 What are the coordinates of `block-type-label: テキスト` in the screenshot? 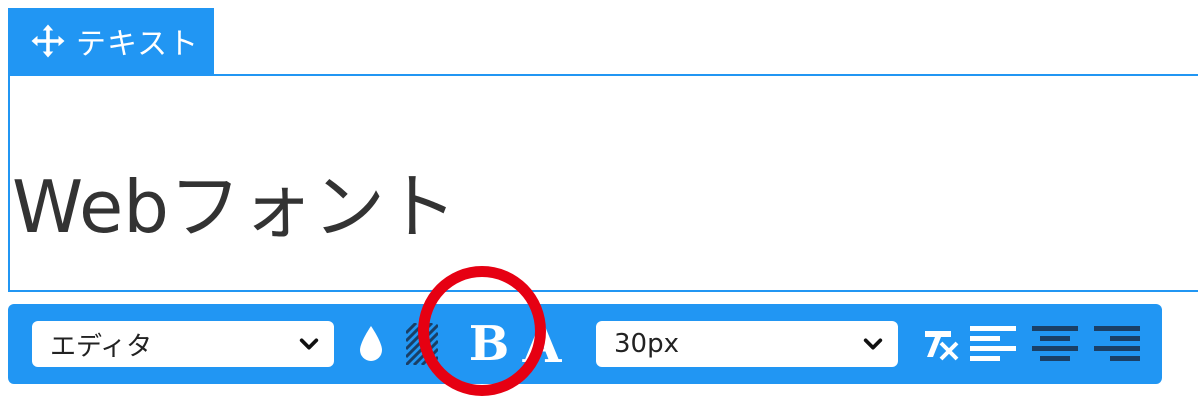 It's located at (138, 44).